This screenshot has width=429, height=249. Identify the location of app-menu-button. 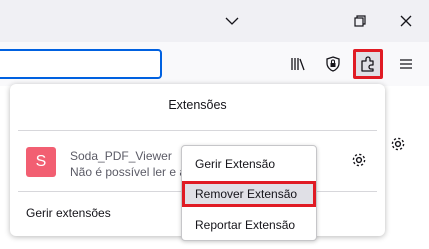
(406, 64).